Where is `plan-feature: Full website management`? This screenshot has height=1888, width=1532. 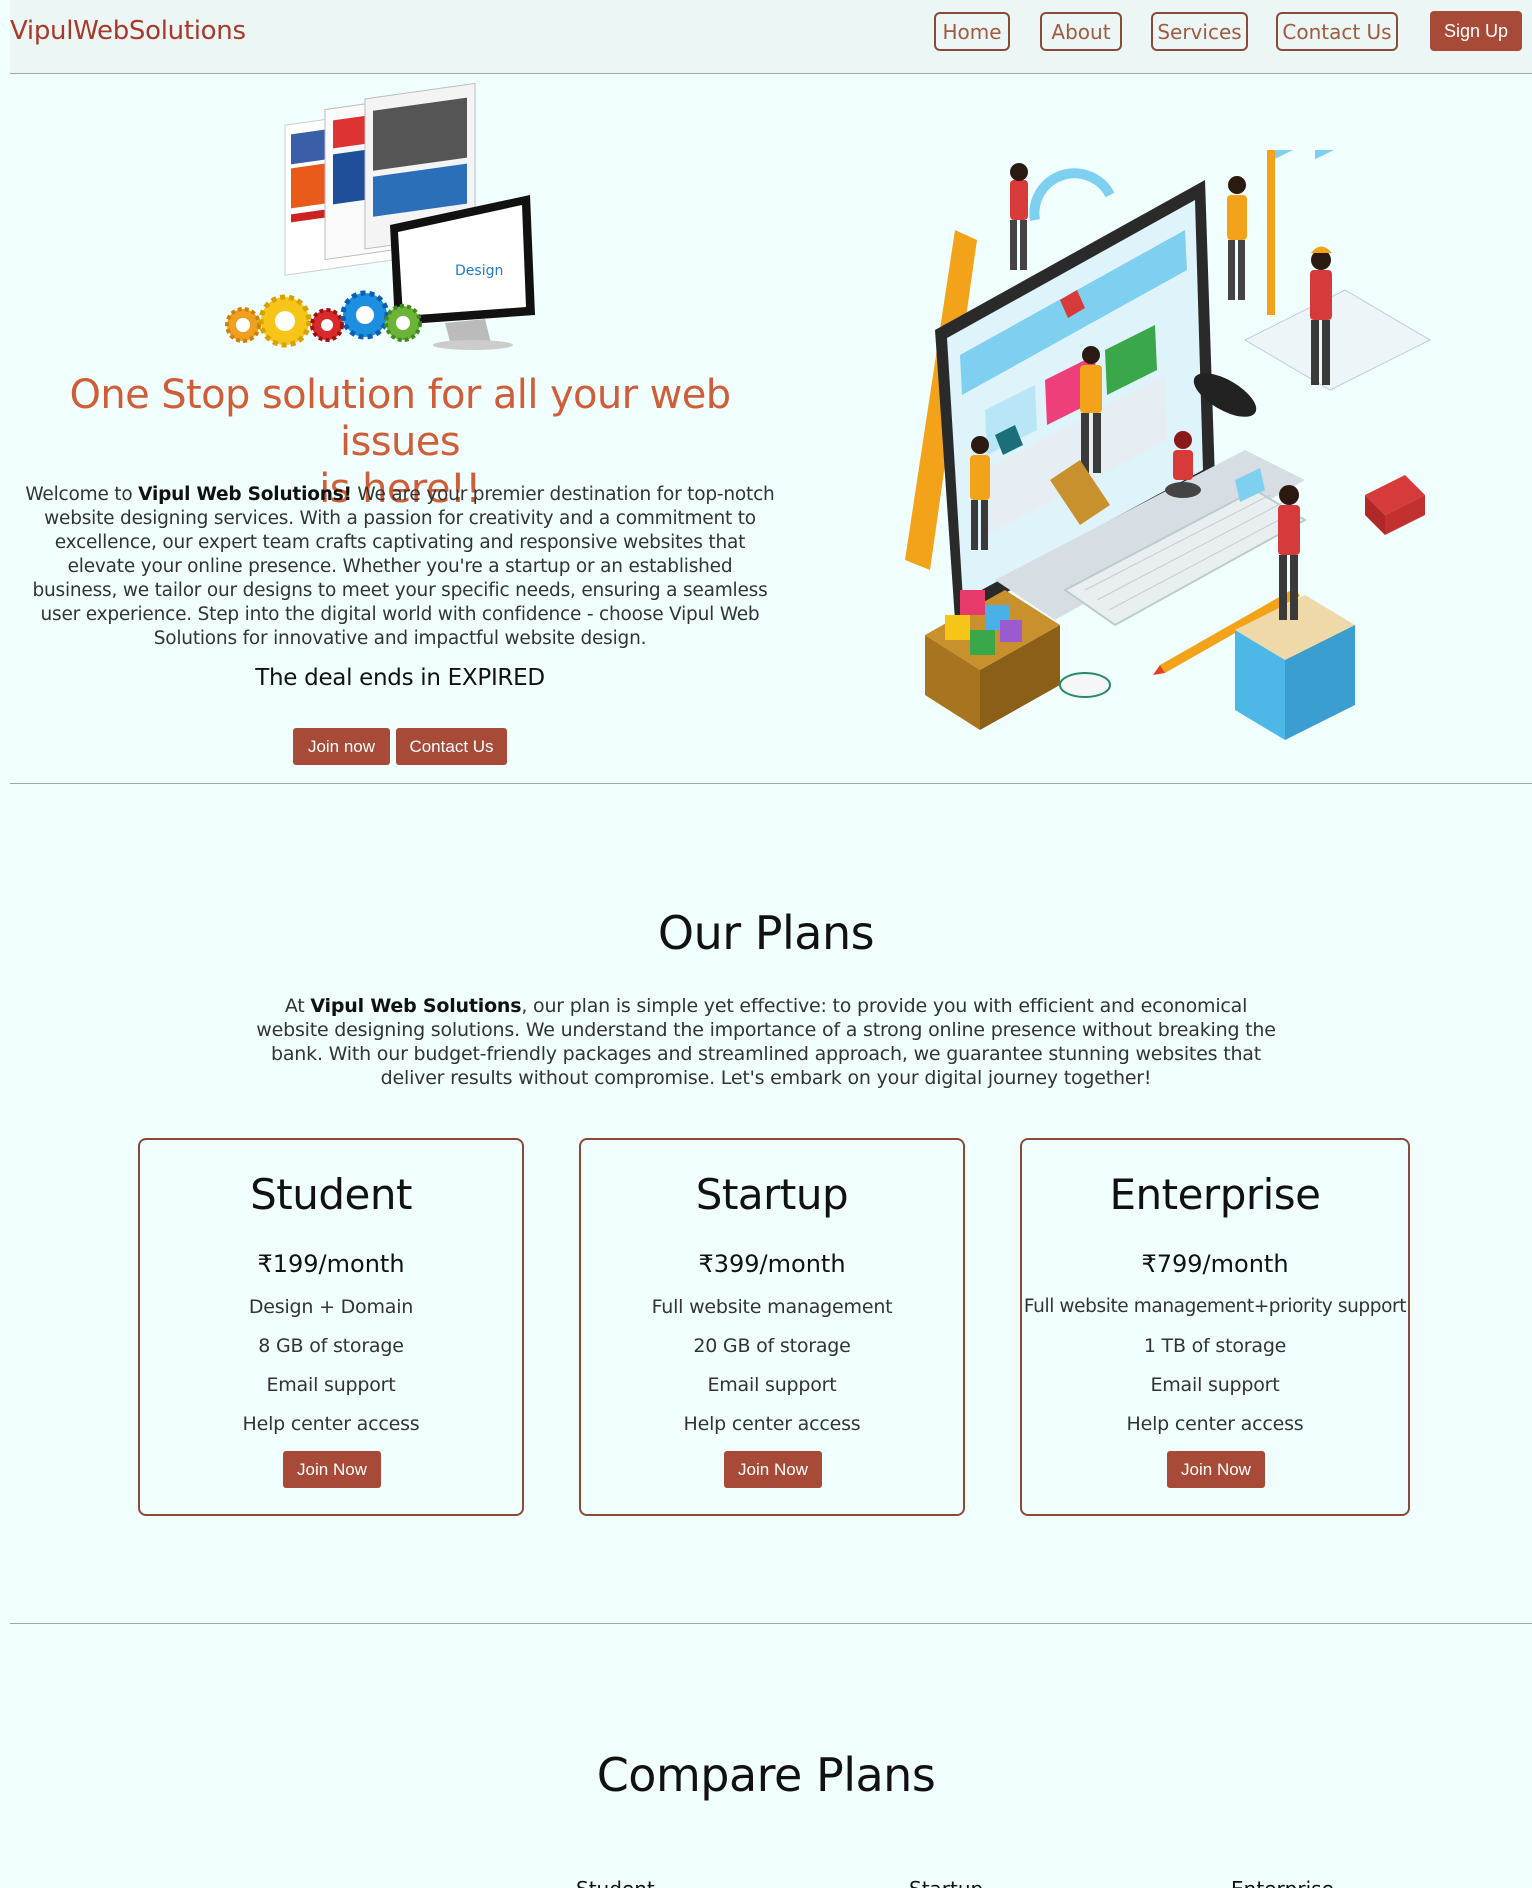 plan-feature: Full website management is located at coordinates (772, 1307).